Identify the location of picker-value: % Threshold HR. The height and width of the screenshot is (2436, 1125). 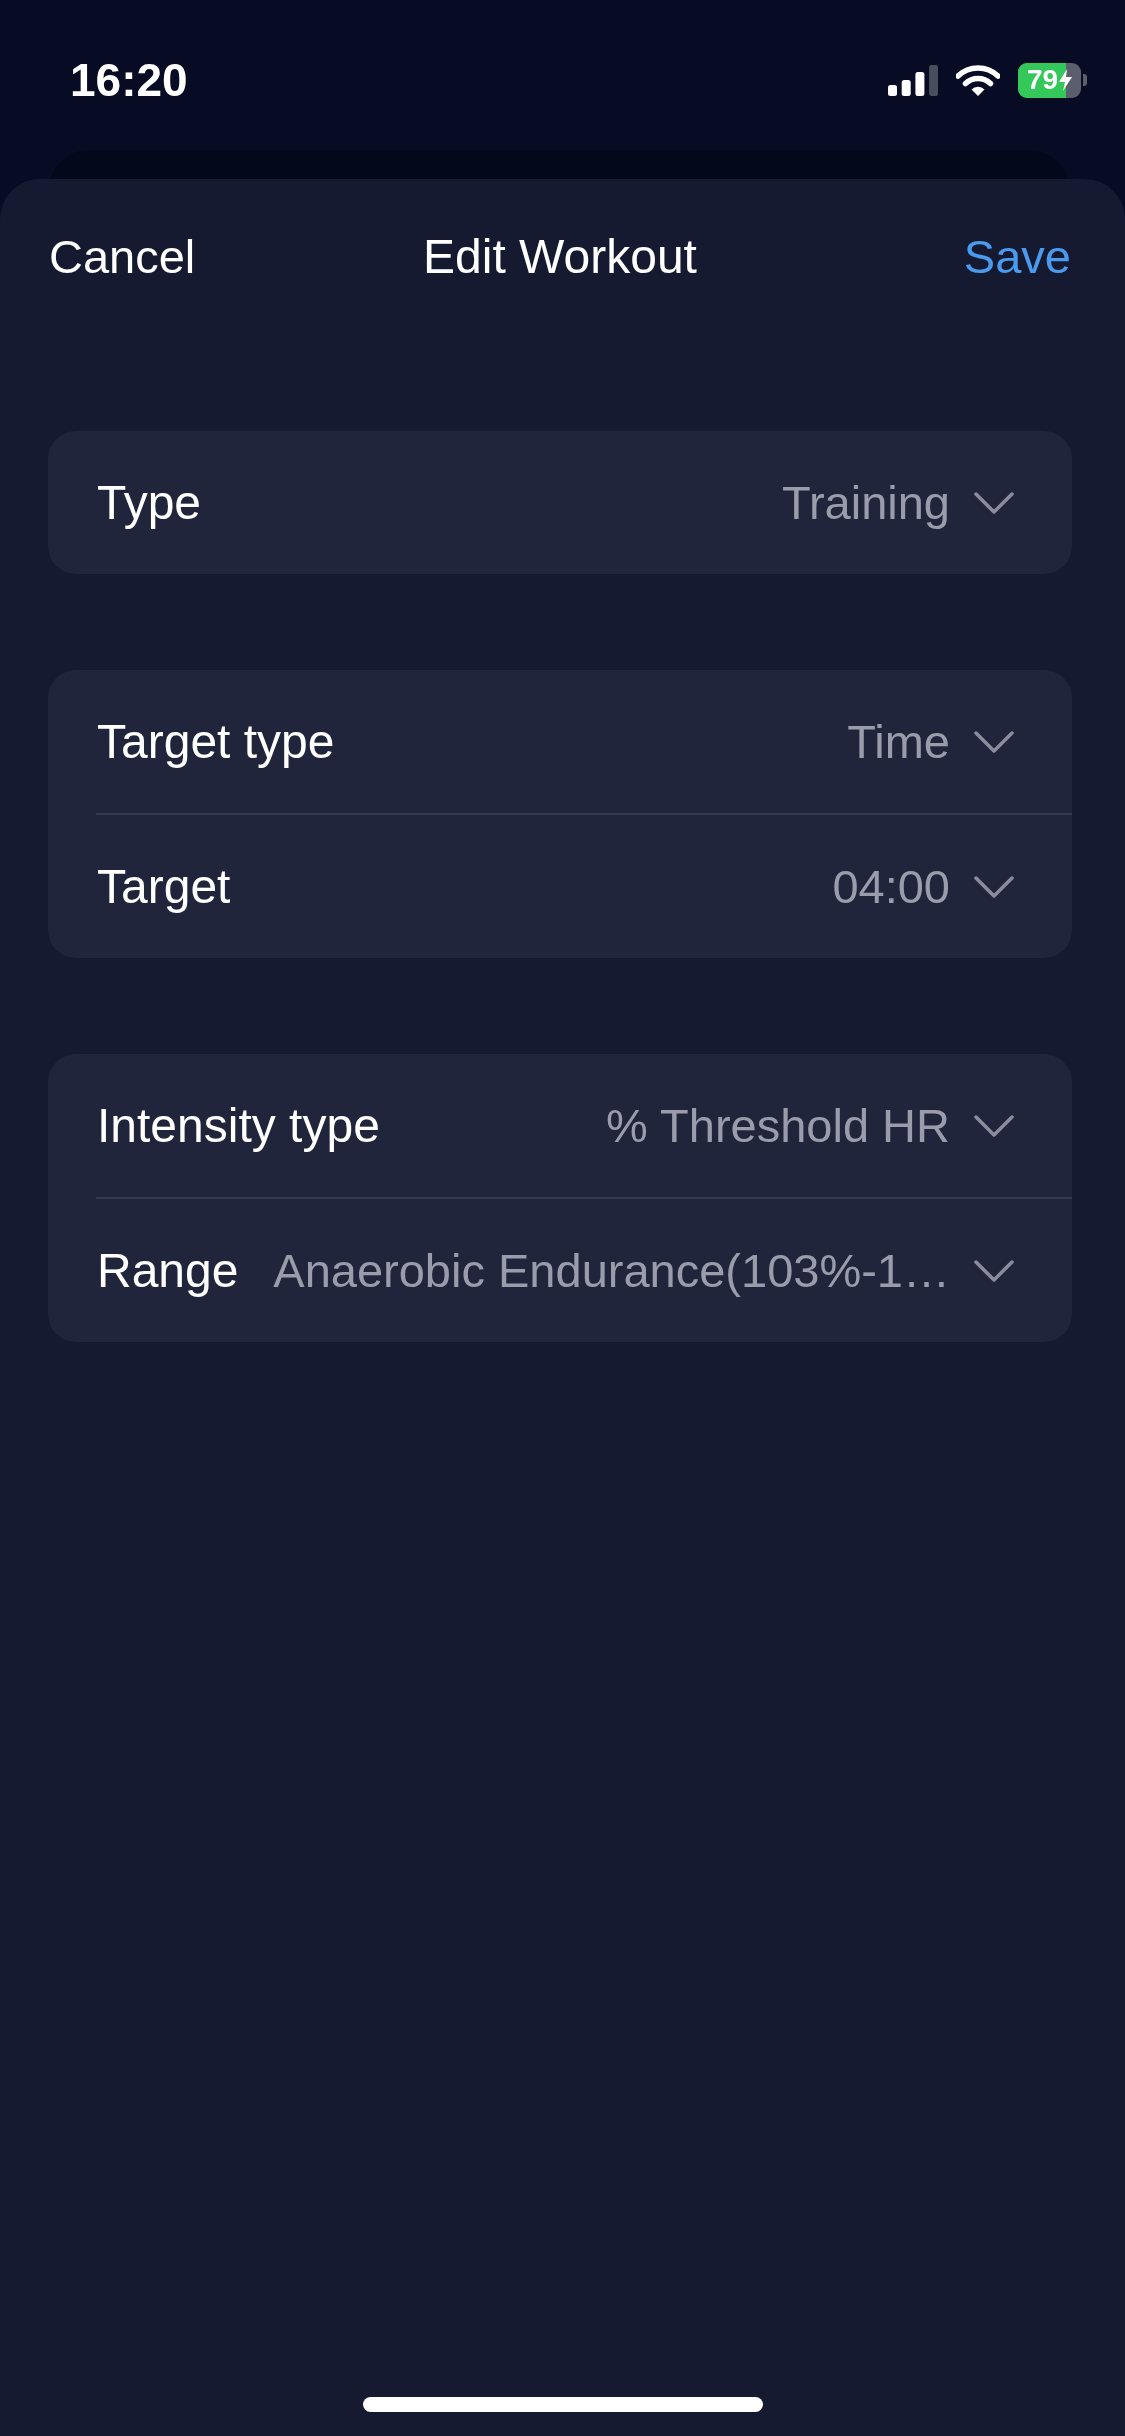
(677, 1125).